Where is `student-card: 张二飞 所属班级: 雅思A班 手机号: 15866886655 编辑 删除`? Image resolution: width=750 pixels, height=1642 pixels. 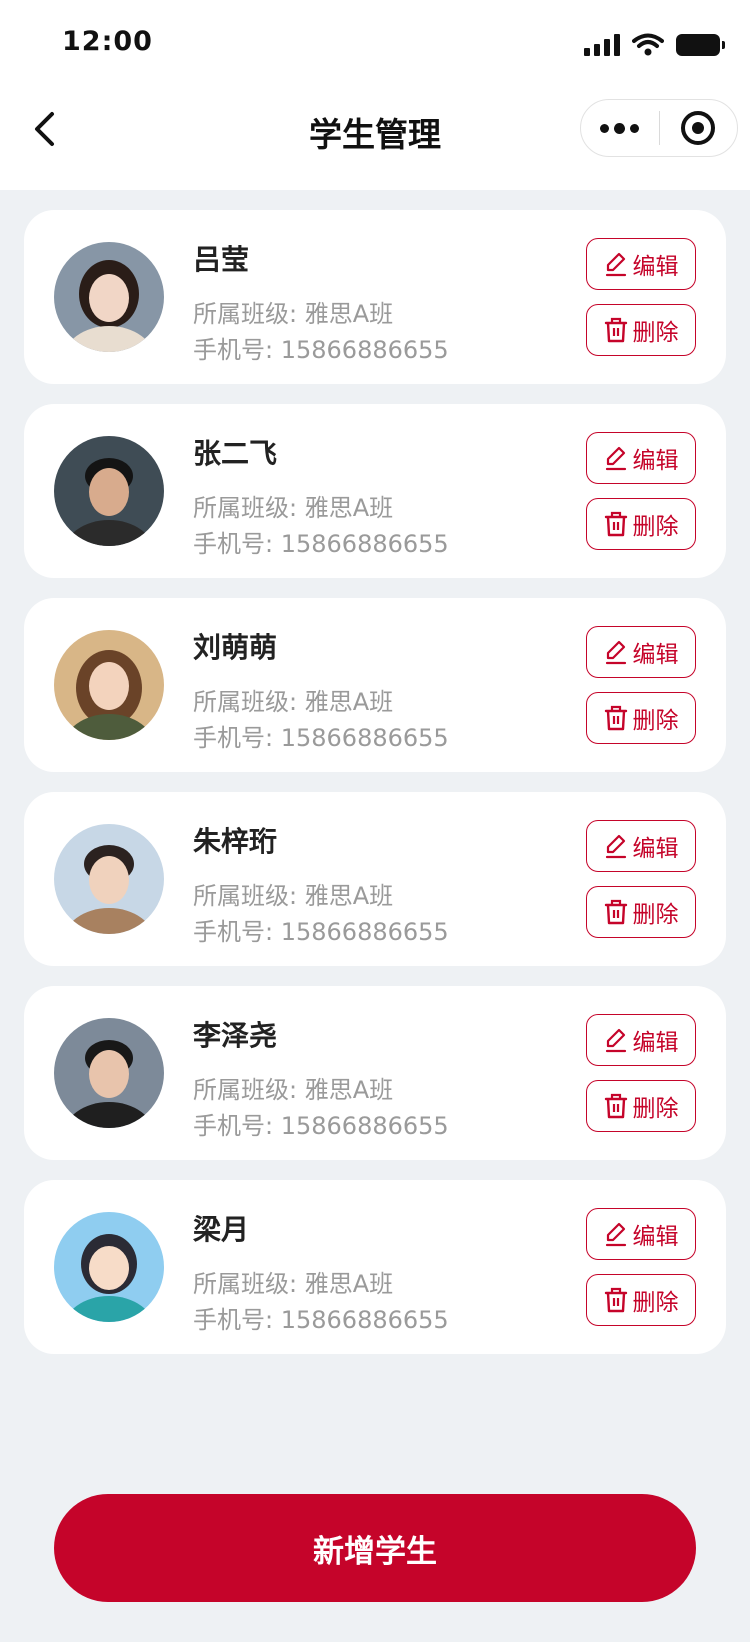
student-card: 张二飞 所属班级: 雅思A班 手机号: 15866886655 编辑 删除 is located at coordinates (375, 491).